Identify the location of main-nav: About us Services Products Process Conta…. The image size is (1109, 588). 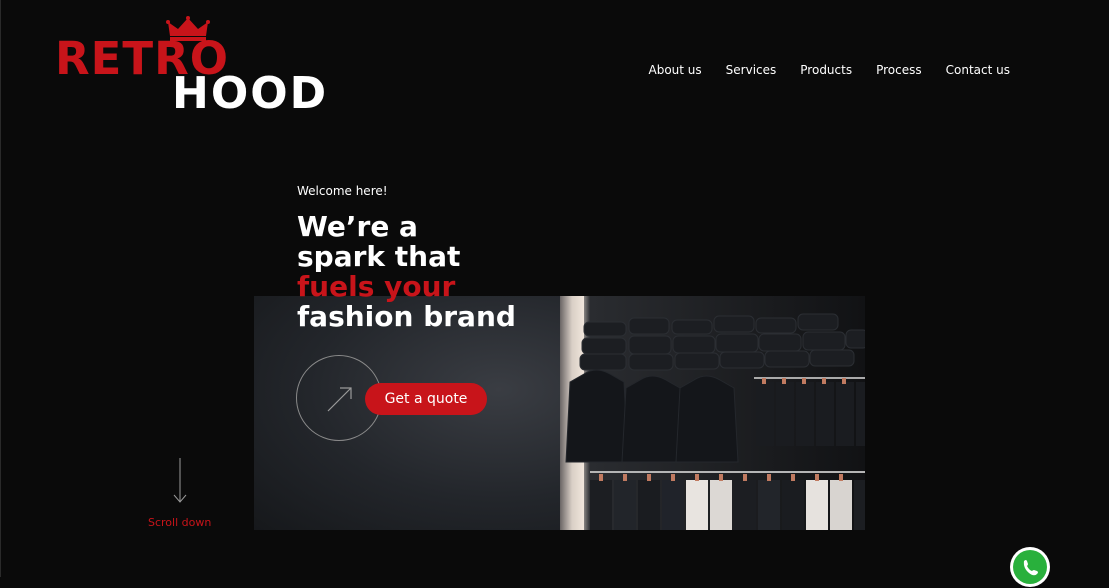
(829, 70).